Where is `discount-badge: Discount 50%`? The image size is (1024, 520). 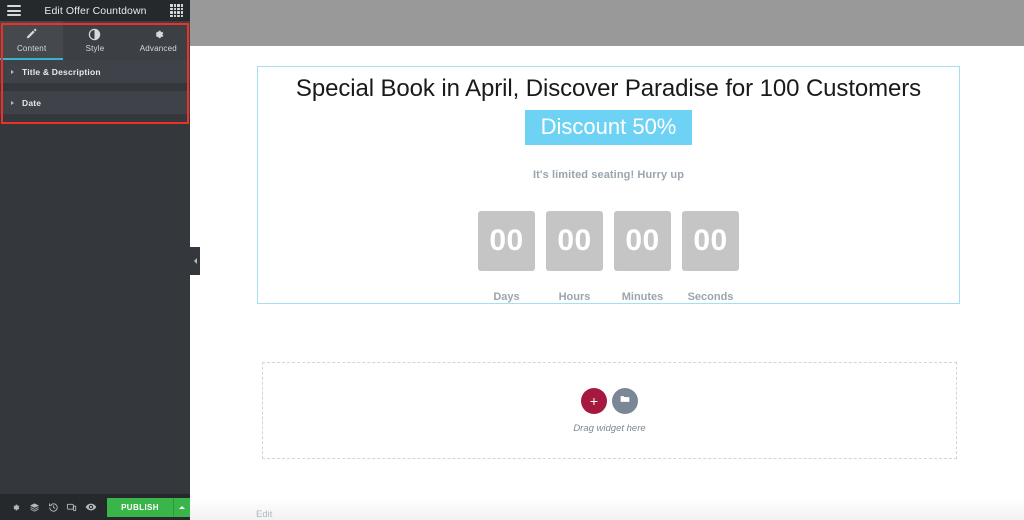 discount-badge: Discount 50% is located at coordinates (608, 128).